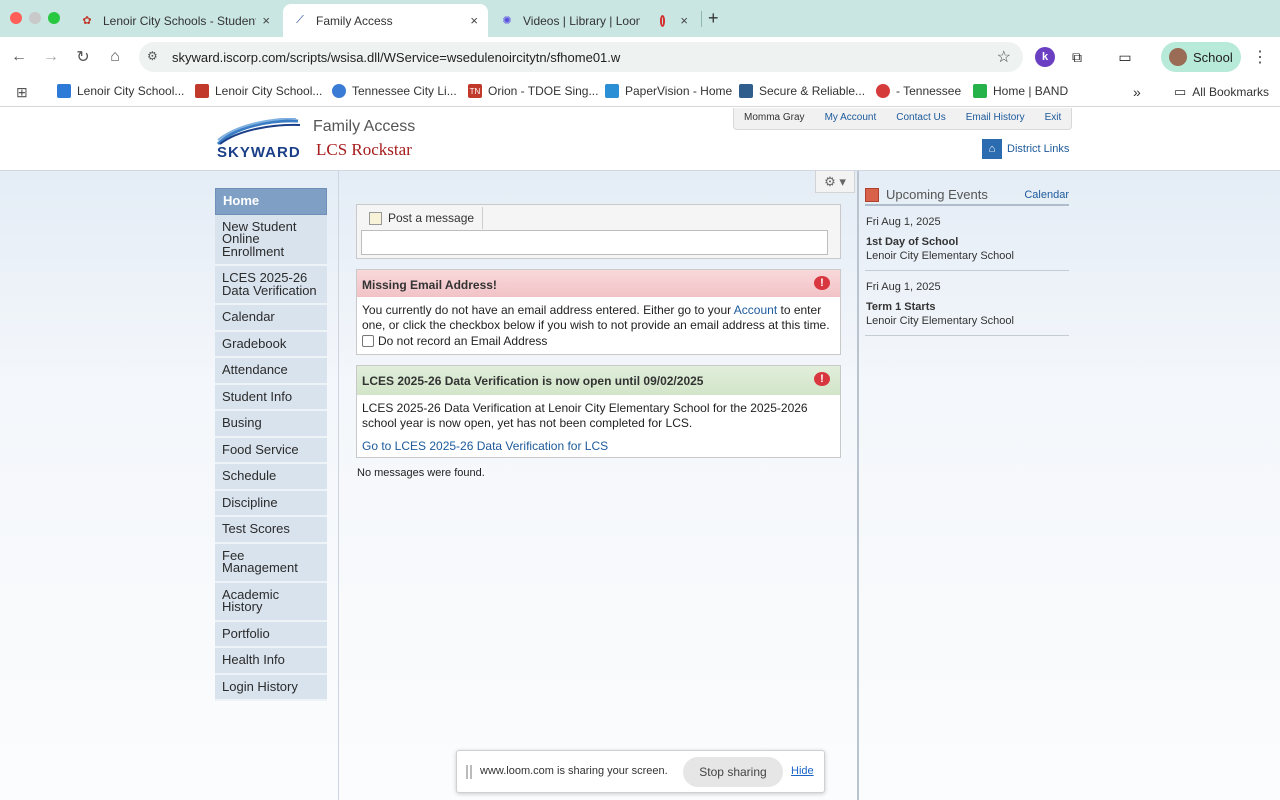 The image size is (1280, 800). I want to click on sidebar-item-student-info: Student Info, so click(271, 397).